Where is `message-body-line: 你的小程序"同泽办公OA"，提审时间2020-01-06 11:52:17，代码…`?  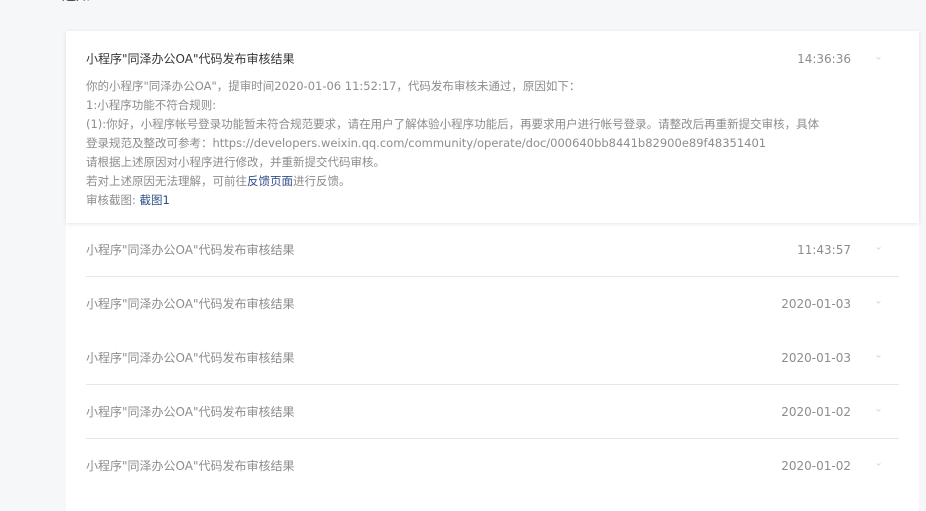 message-body-line: 你的小程序"同泽办公OA"，提审时间2020-01-06 11:52:17，代码… is located at coordinates (333, 86).